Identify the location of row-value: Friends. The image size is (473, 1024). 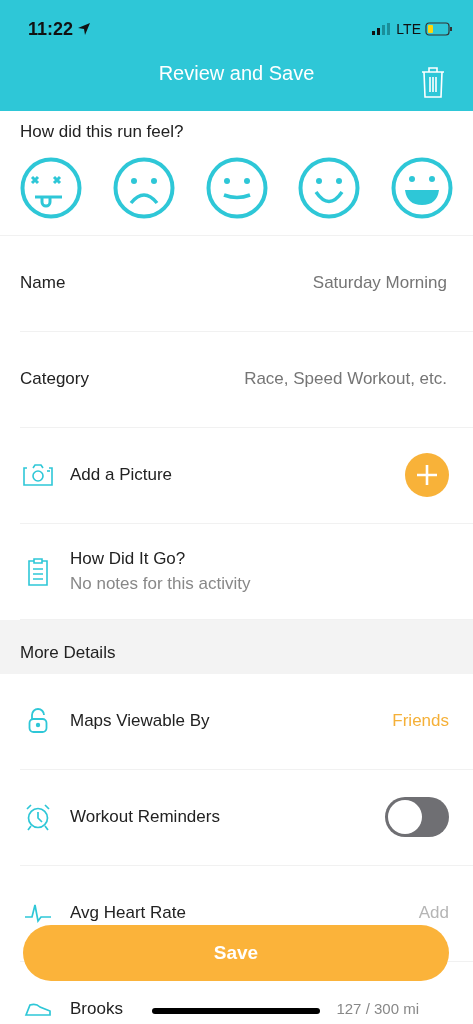
(420, 721).